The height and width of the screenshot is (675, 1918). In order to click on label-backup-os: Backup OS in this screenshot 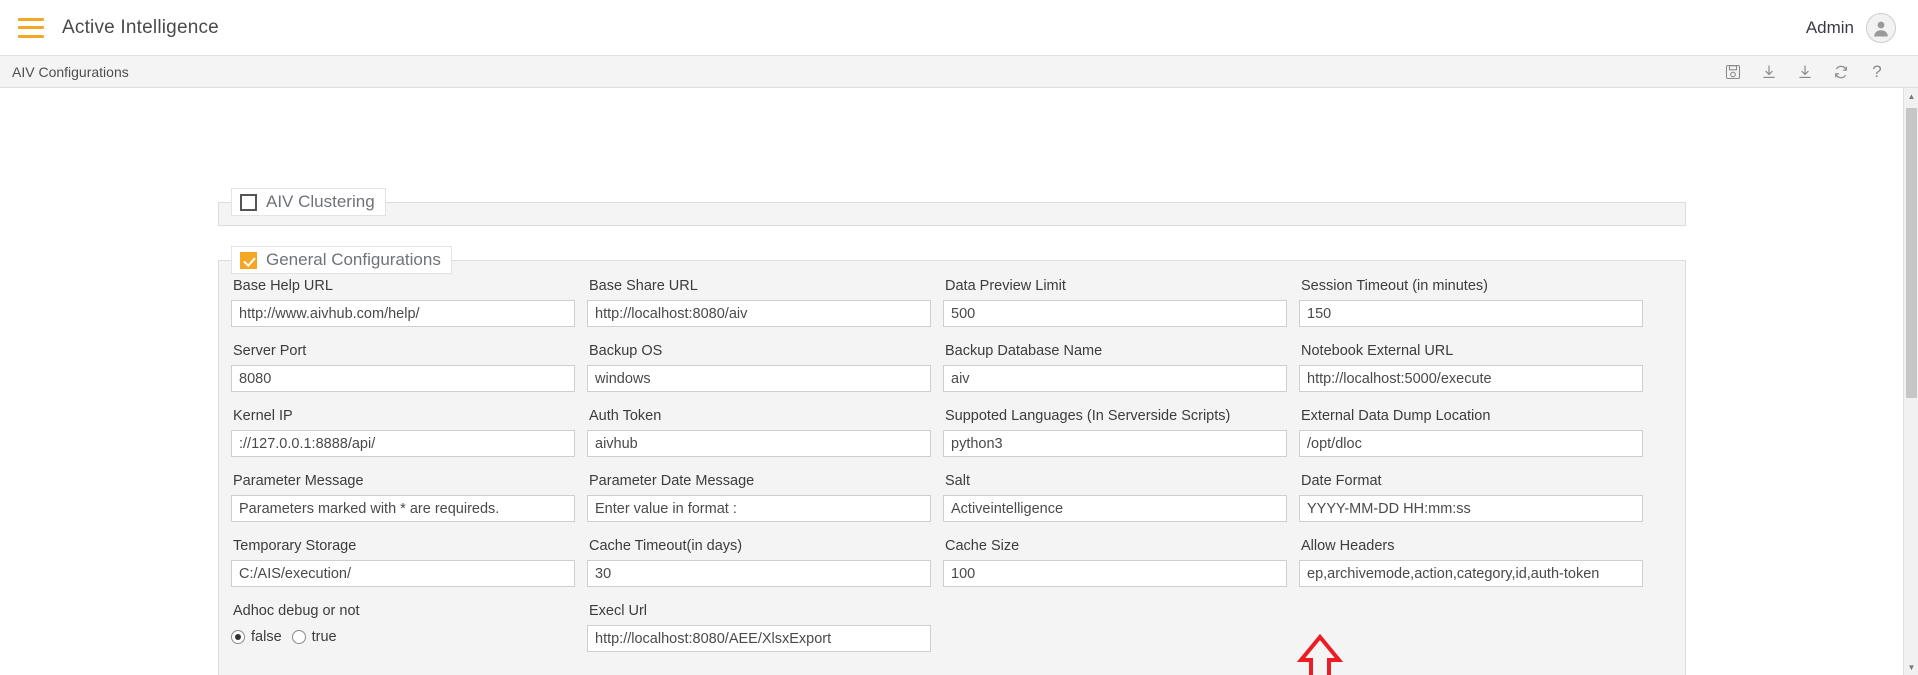, I will do `click(626, 351)`.